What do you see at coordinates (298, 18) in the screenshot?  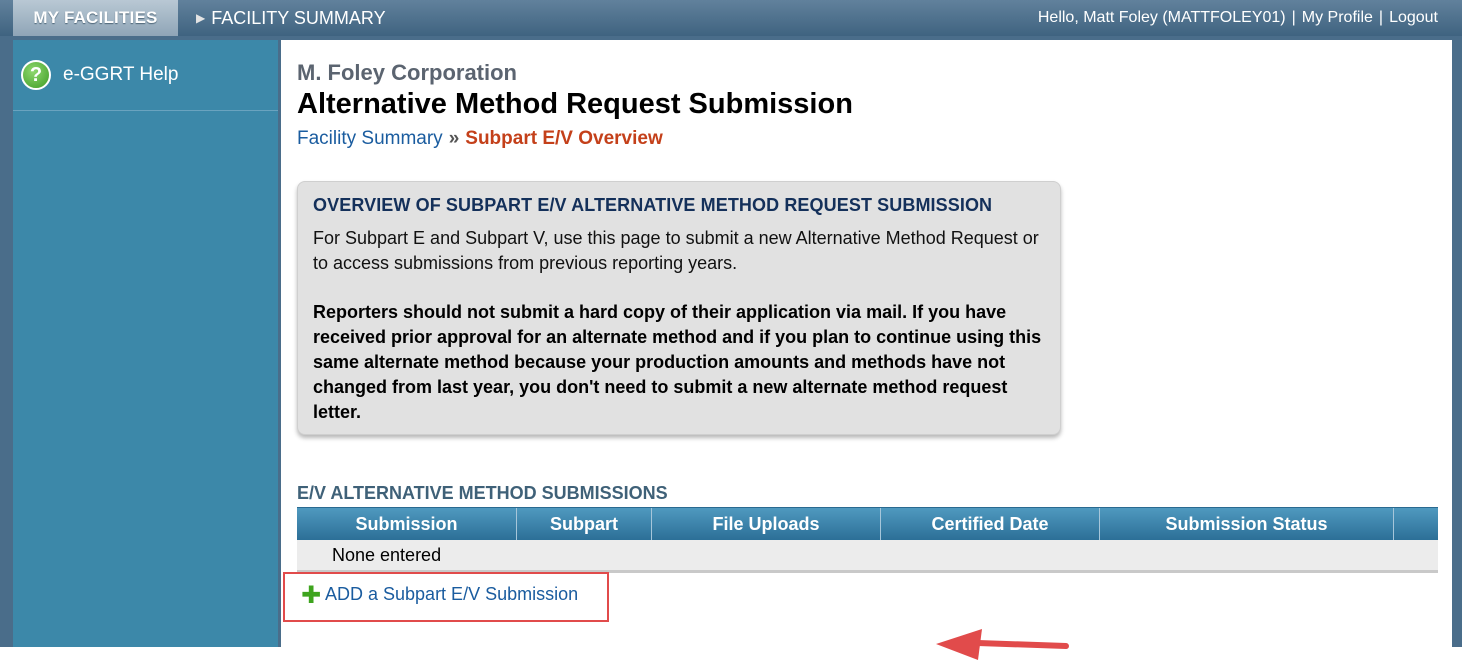 I see `tab-facility-summary-label: FACILITY SUMMARY` at bounding box center [298, 18].